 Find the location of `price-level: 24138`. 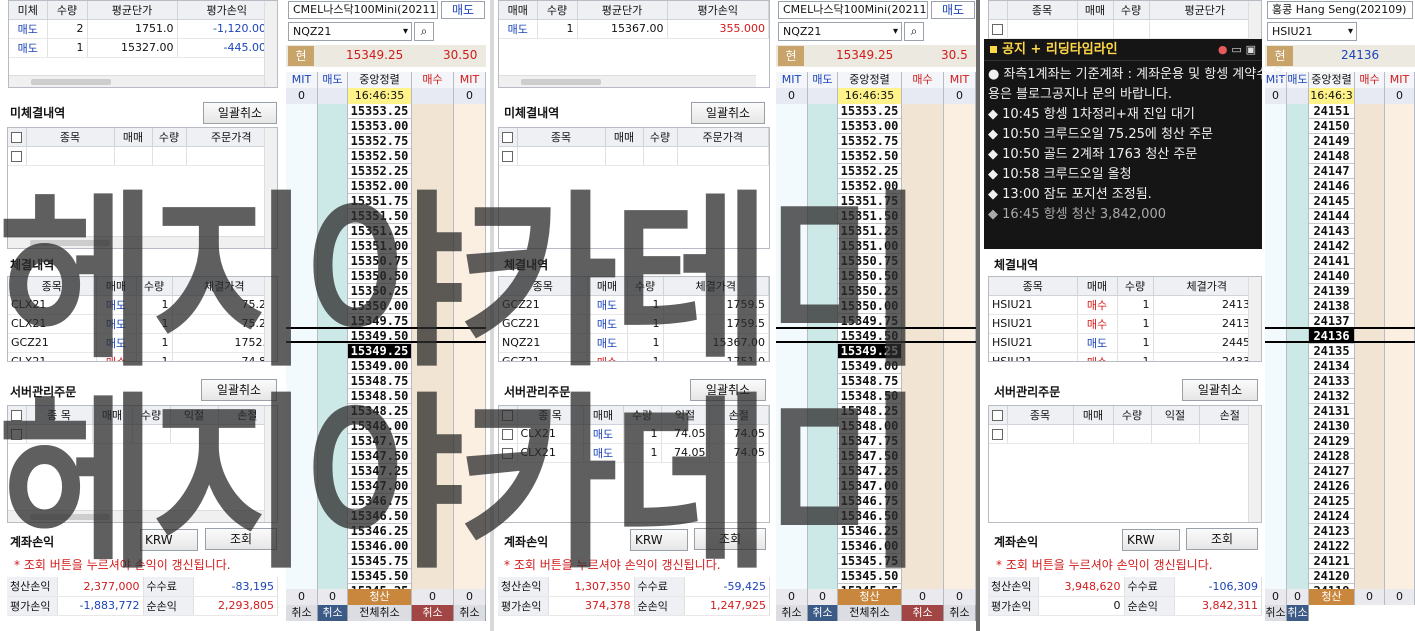

price-level: 24138 is located at coordinates (1331, 306).